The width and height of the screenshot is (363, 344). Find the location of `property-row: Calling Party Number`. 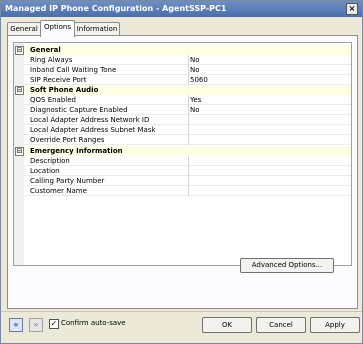

property-row: Calling Party Number is located at coordinates (187, 181).